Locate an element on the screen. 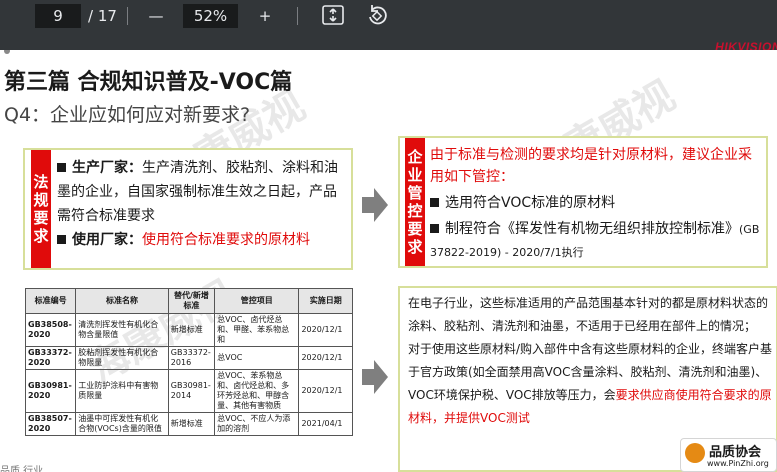 The image size is (777, 472). regulation-label: 法 规 要 求 is located at coordinates (41, 209).